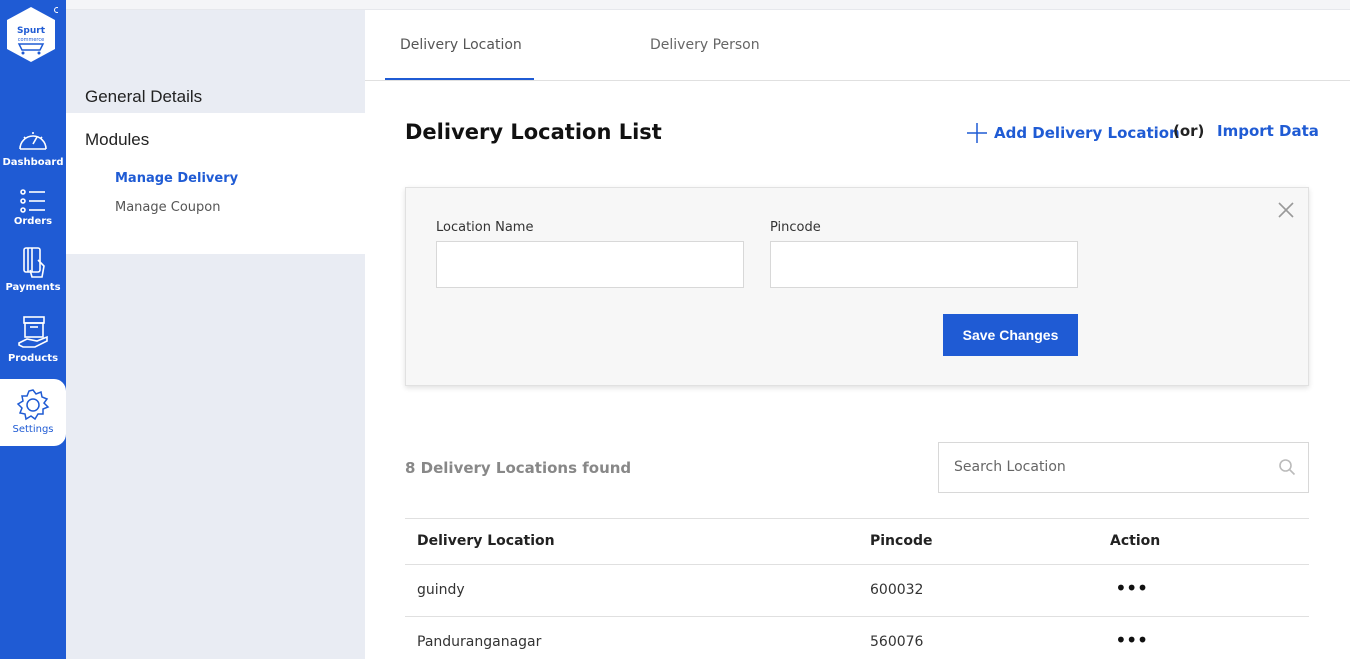 The height and width of the screenshot is (659, 1350). I want to click on rail-label-products: Products, so click(33, 358).